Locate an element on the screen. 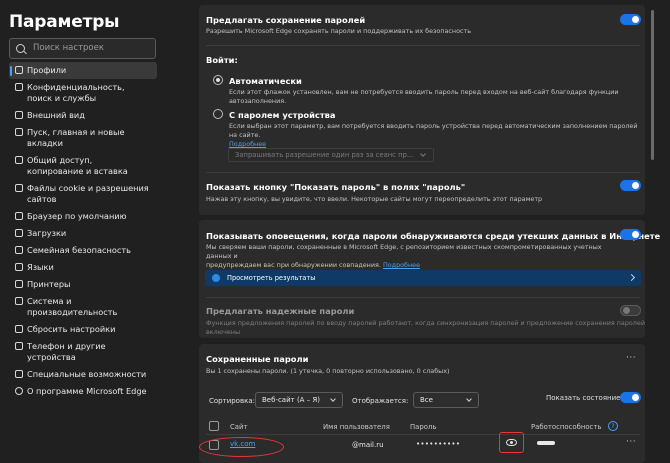 This screenshot has width=670, height=463. sidebar-item-start: Пуск, главная и новые вкладки is located at coordinates (83, 138).